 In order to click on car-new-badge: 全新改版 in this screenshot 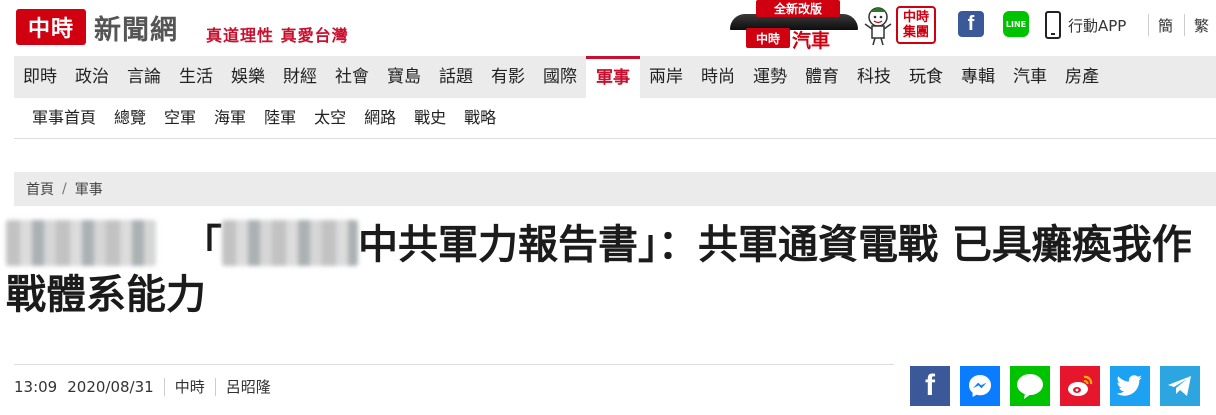, I will do `click(798, 8)`.